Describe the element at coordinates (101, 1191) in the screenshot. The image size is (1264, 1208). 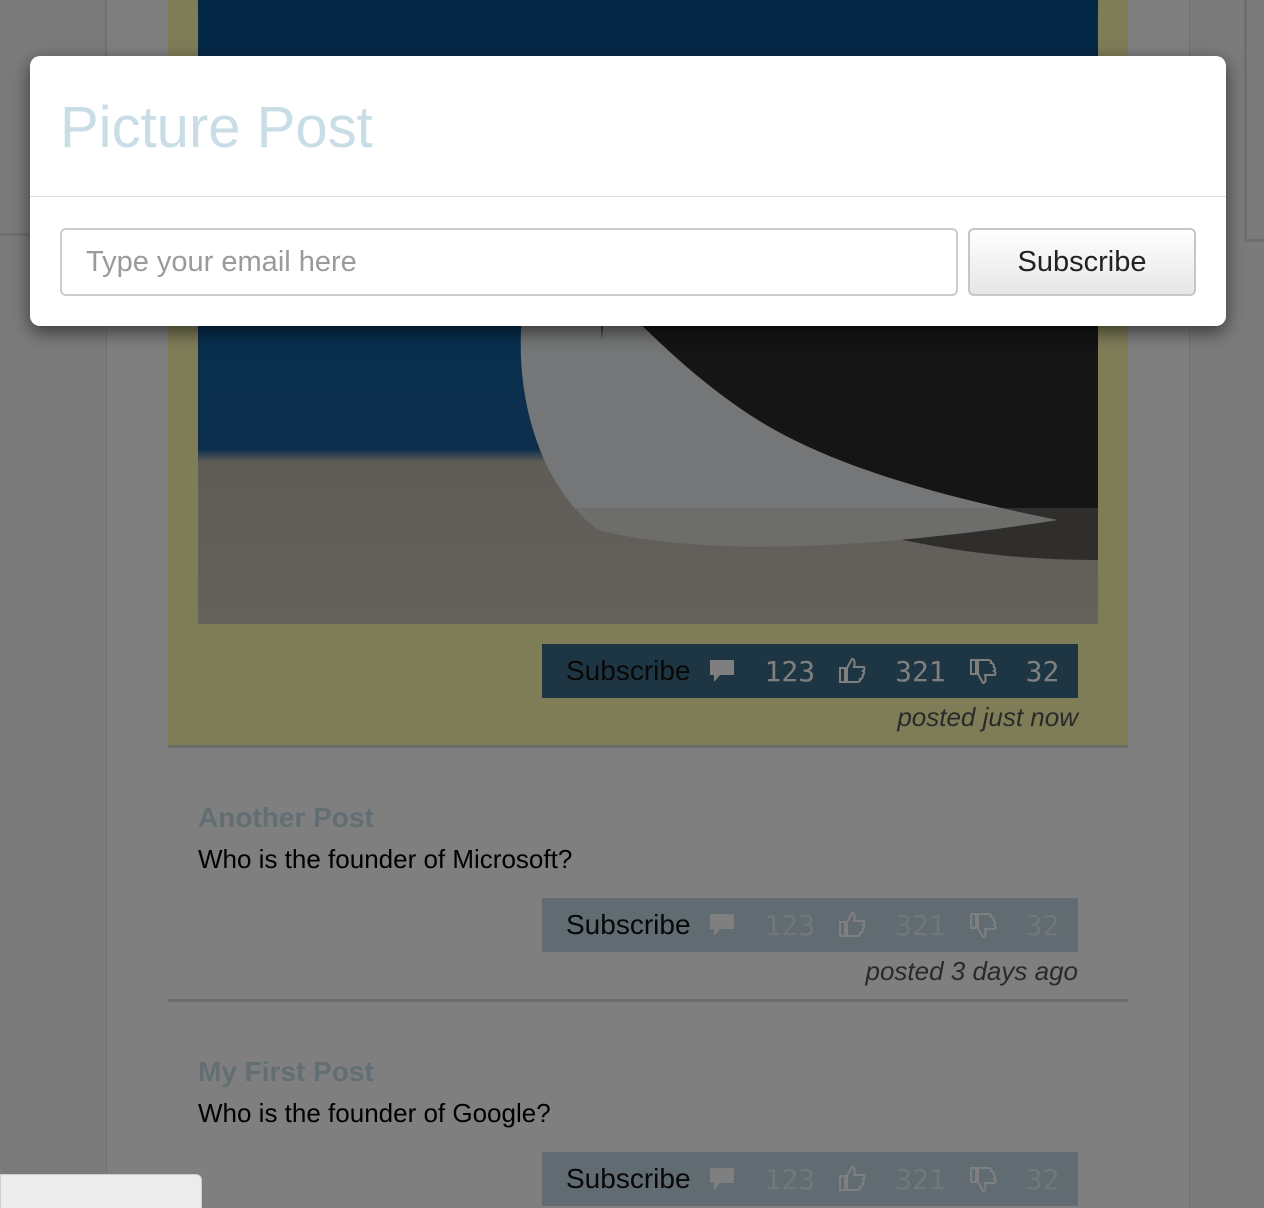
I see `corner-tab` at that location.